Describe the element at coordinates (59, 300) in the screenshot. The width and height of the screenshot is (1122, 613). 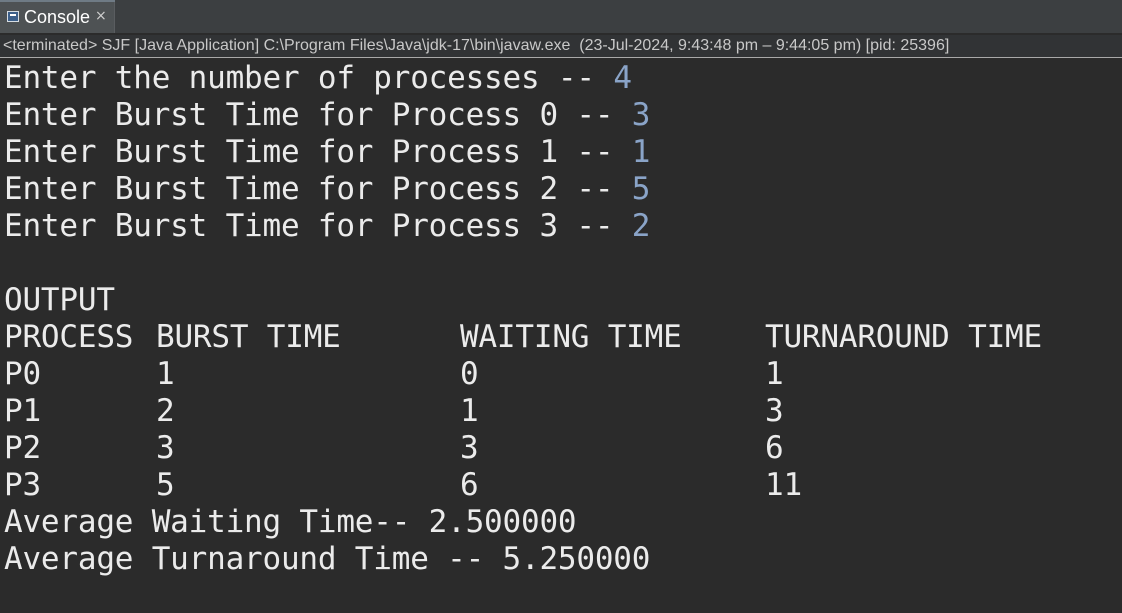
I see `output-label: OUTPUT` at that location.